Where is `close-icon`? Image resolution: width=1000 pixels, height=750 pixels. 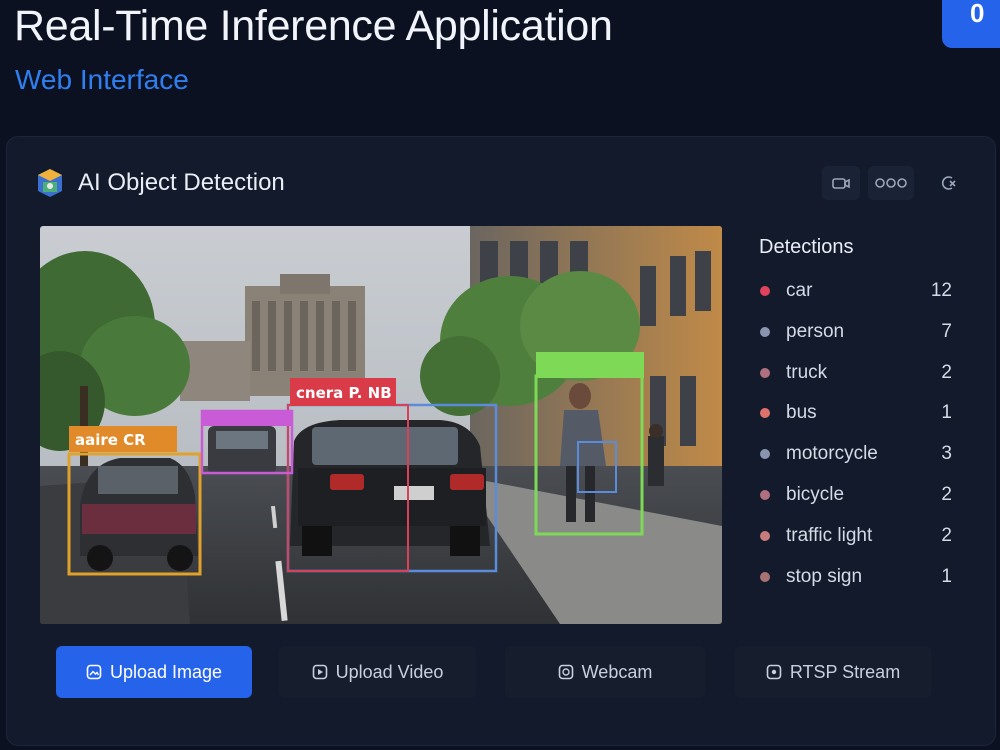 close-icon is located at coordinates (948, 183).